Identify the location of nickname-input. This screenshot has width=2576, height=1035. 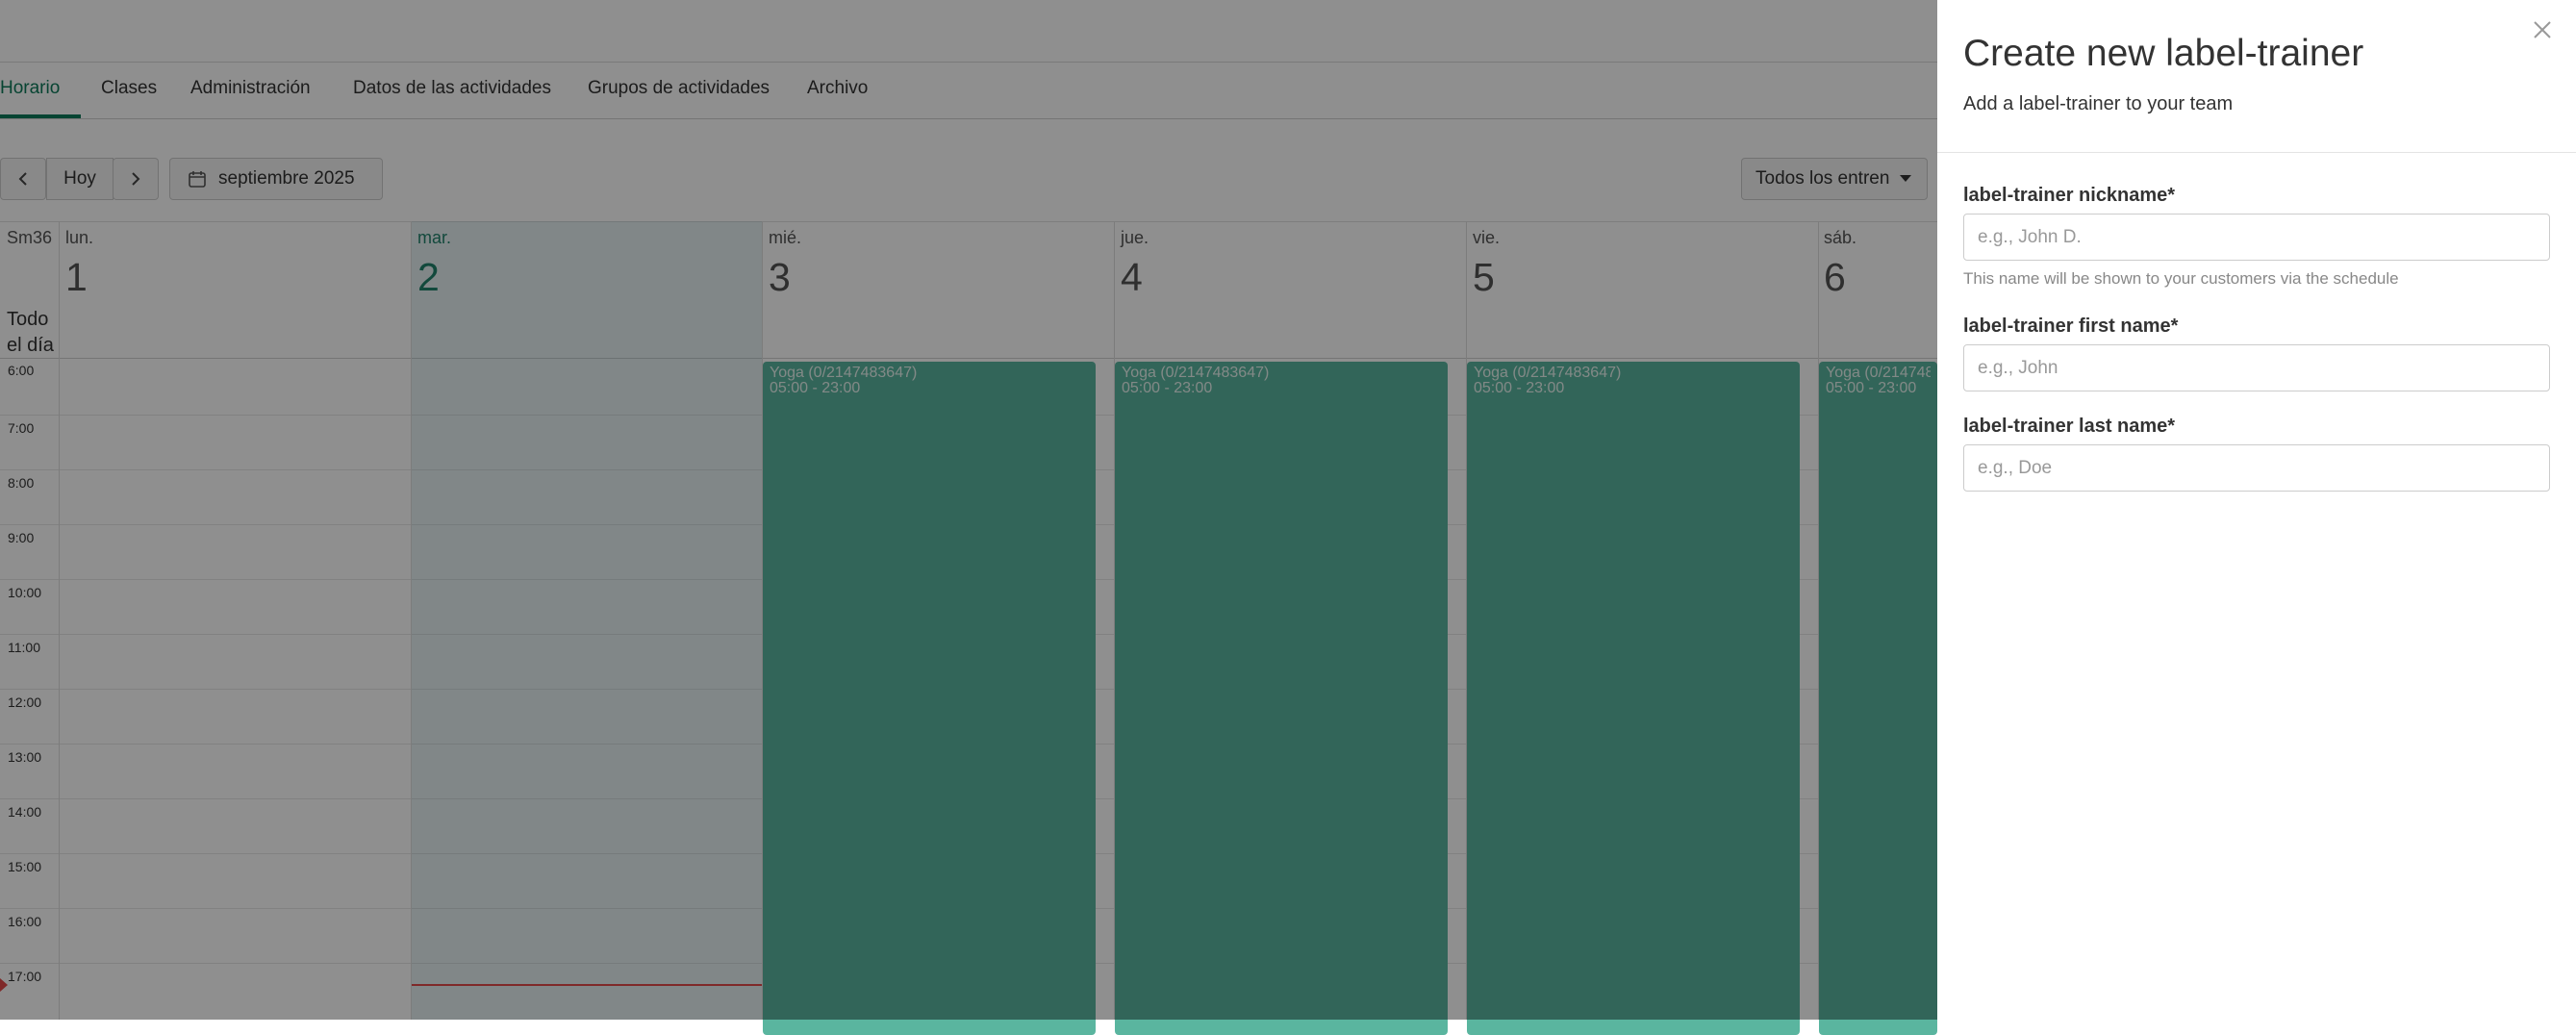
(2257, 238).